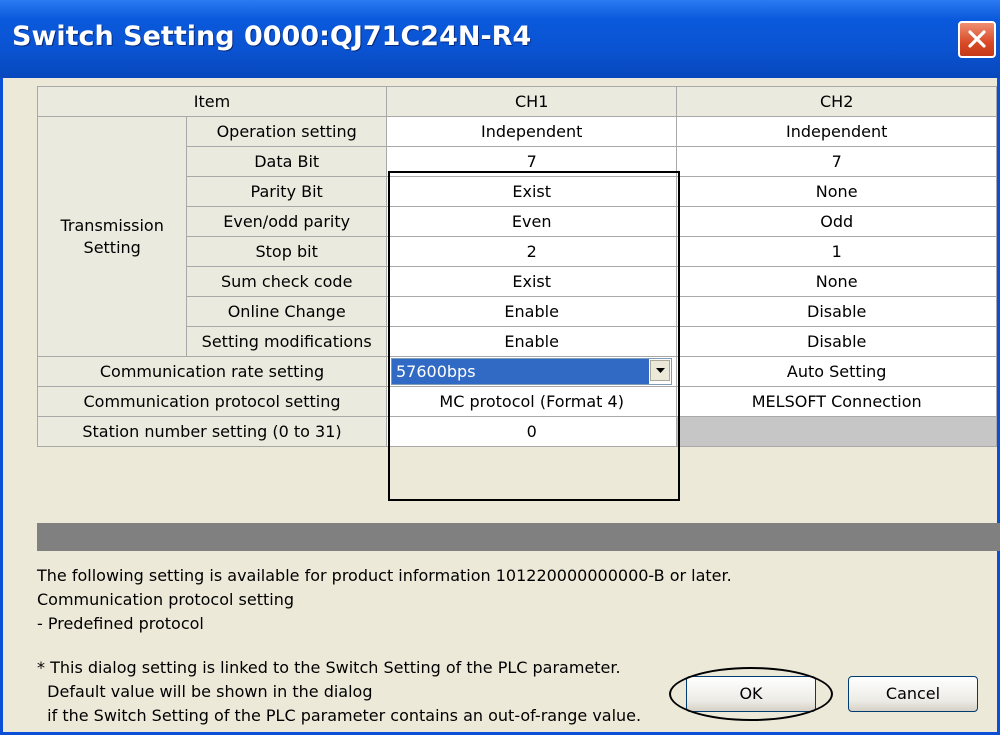 The height and width of the screenshot is (735, 1000). I want to click on row-label-setting-modifications: Setting modifications, so click(286, 341).